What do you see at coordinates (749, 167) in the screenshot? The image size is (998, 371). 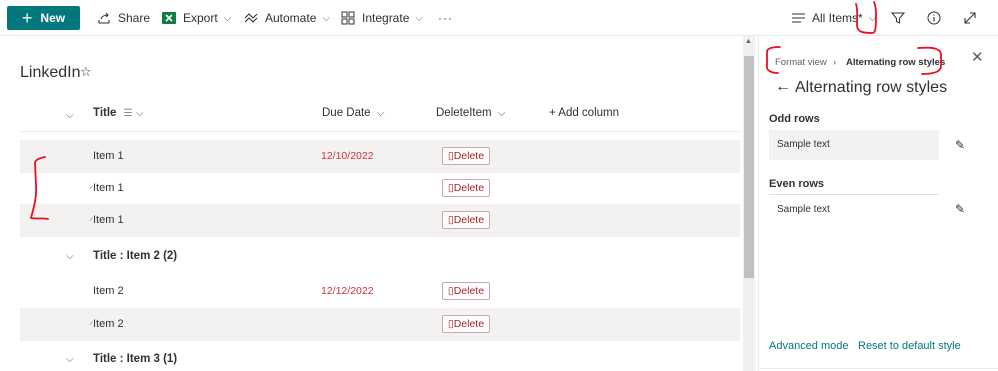 I see `scroll-thumb` at bounding box center [749, 167].